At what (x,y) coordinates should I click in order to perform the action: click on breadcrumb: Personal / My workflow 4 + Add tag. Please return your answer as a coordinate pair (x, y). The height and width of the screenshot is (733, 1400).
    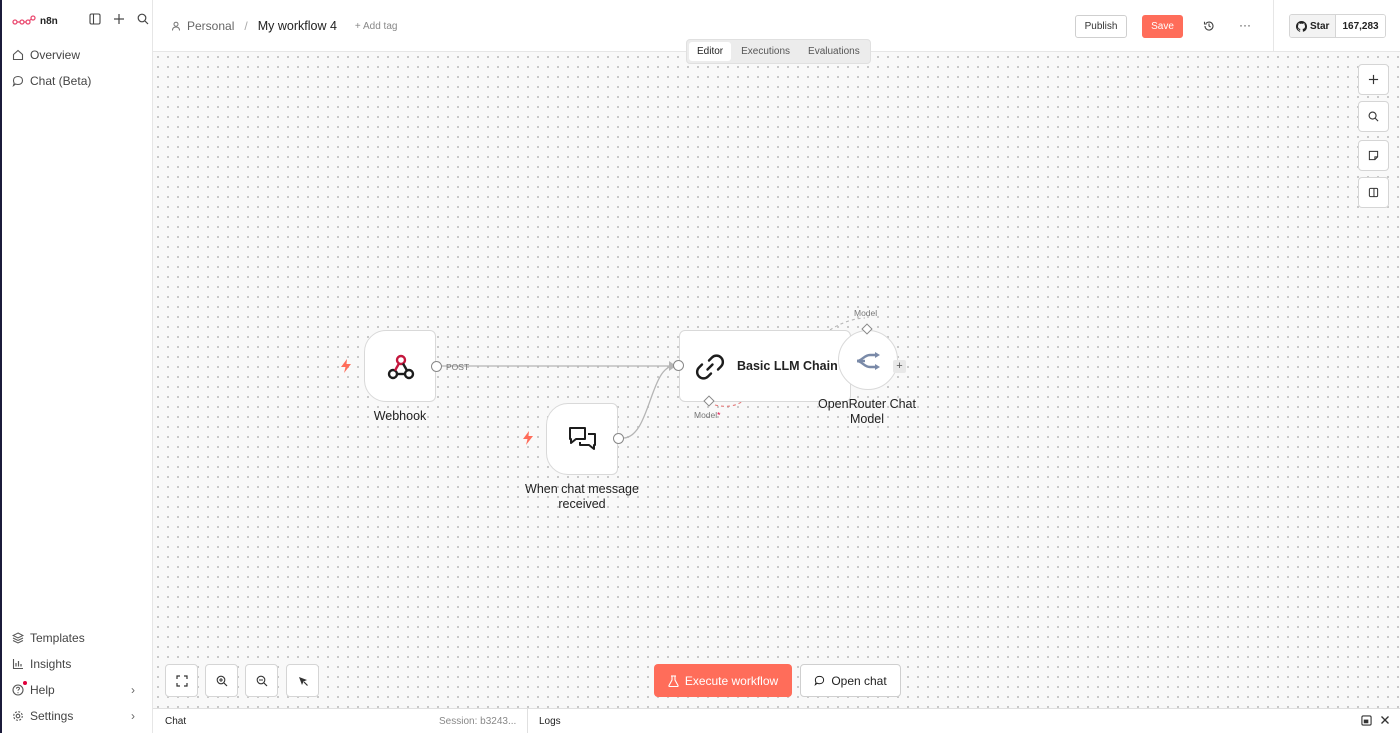
    Looking at the image, I should click on (284, 26).